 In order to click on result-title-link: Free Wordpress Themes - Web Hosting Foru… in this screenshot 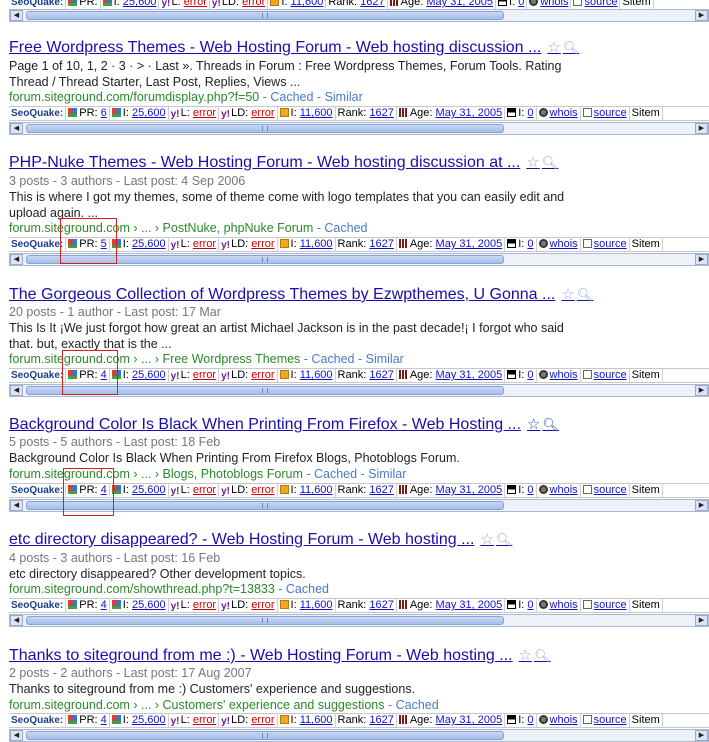, I will do `click(275, 47)`.